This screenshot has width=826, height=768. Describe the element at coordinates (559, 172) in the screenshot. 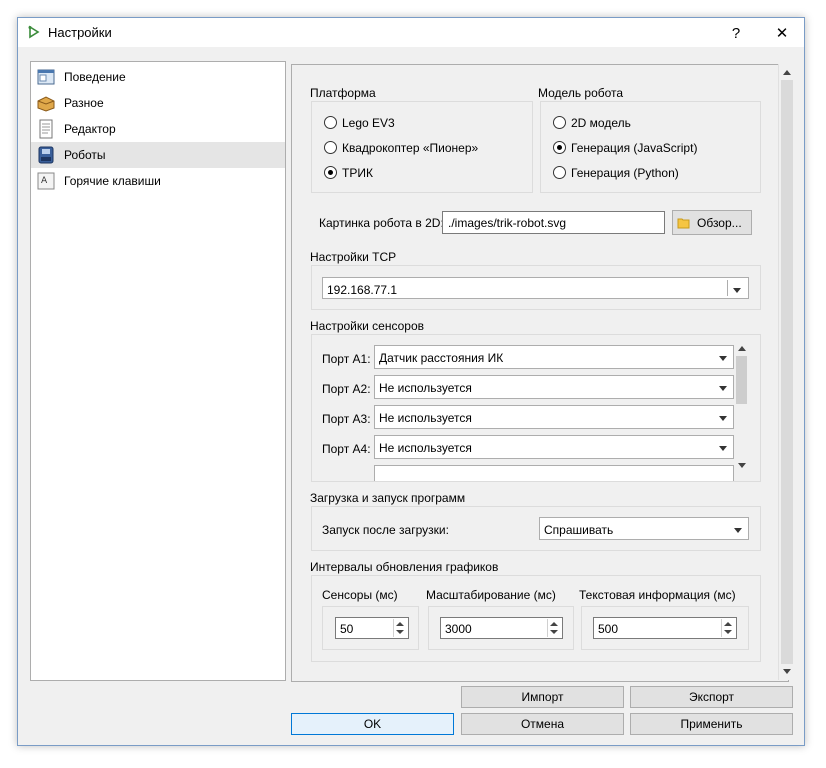

I see `model-radio-python` at that location.